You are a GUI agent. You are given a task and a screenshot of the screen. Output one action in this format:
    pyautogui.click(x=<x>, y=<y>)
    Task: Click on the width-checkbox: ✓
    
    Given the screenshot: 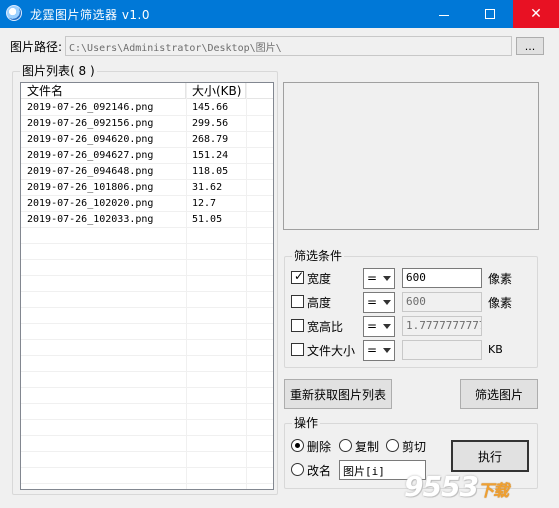 What is the action you would take?
    pyautogui.click(x=298, y=276)
    